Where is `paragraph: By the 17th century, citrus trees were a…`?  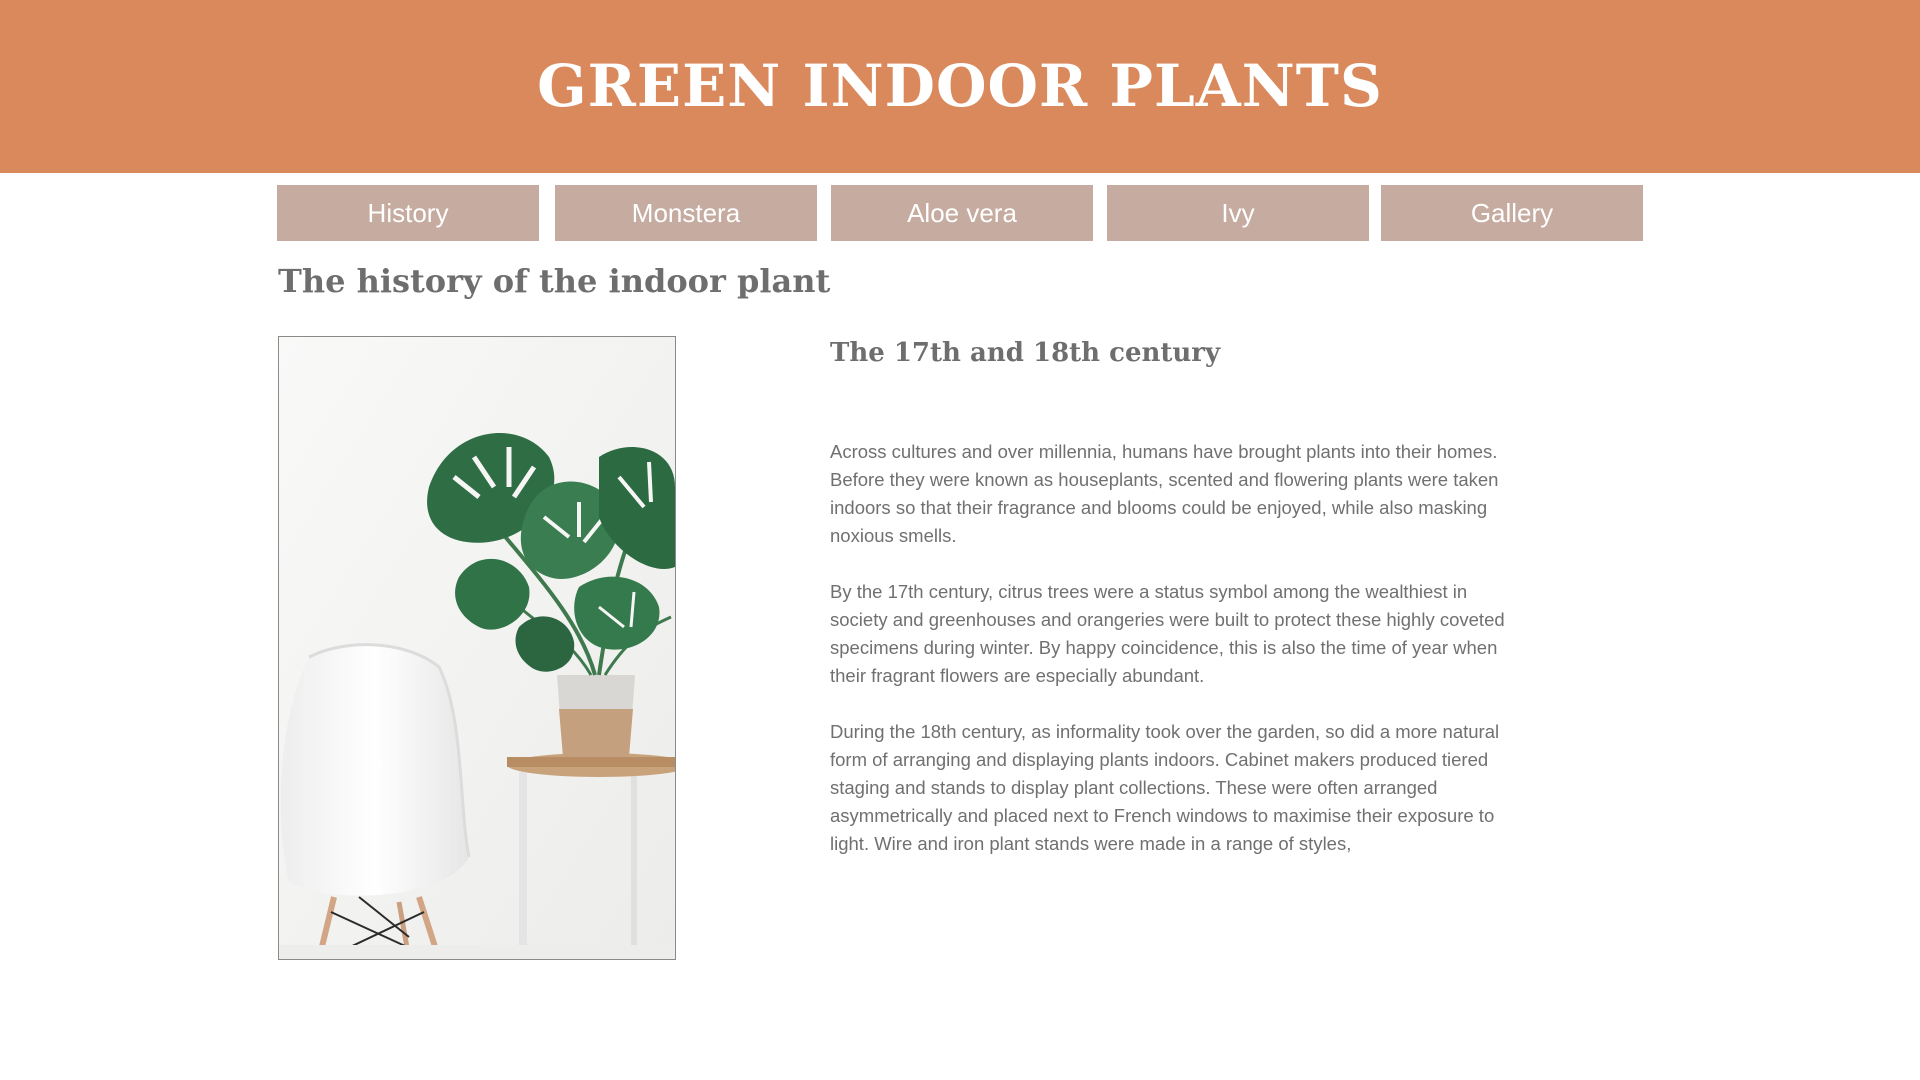 paragraph: By the 17th century, citrus trees were a… is located at coordinates (1167, 633).